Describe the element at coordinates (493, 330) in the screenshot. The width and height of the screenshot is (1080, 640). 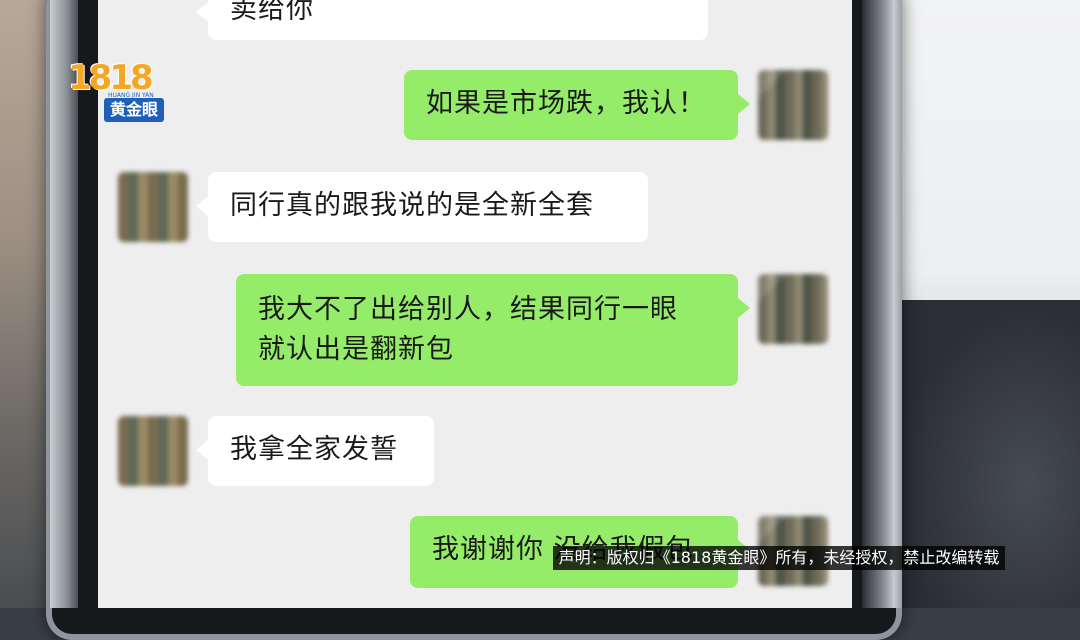
I see `message-bubble: 我大不了出给别人，结果同行一眼 就认出是翻新包` at that location.